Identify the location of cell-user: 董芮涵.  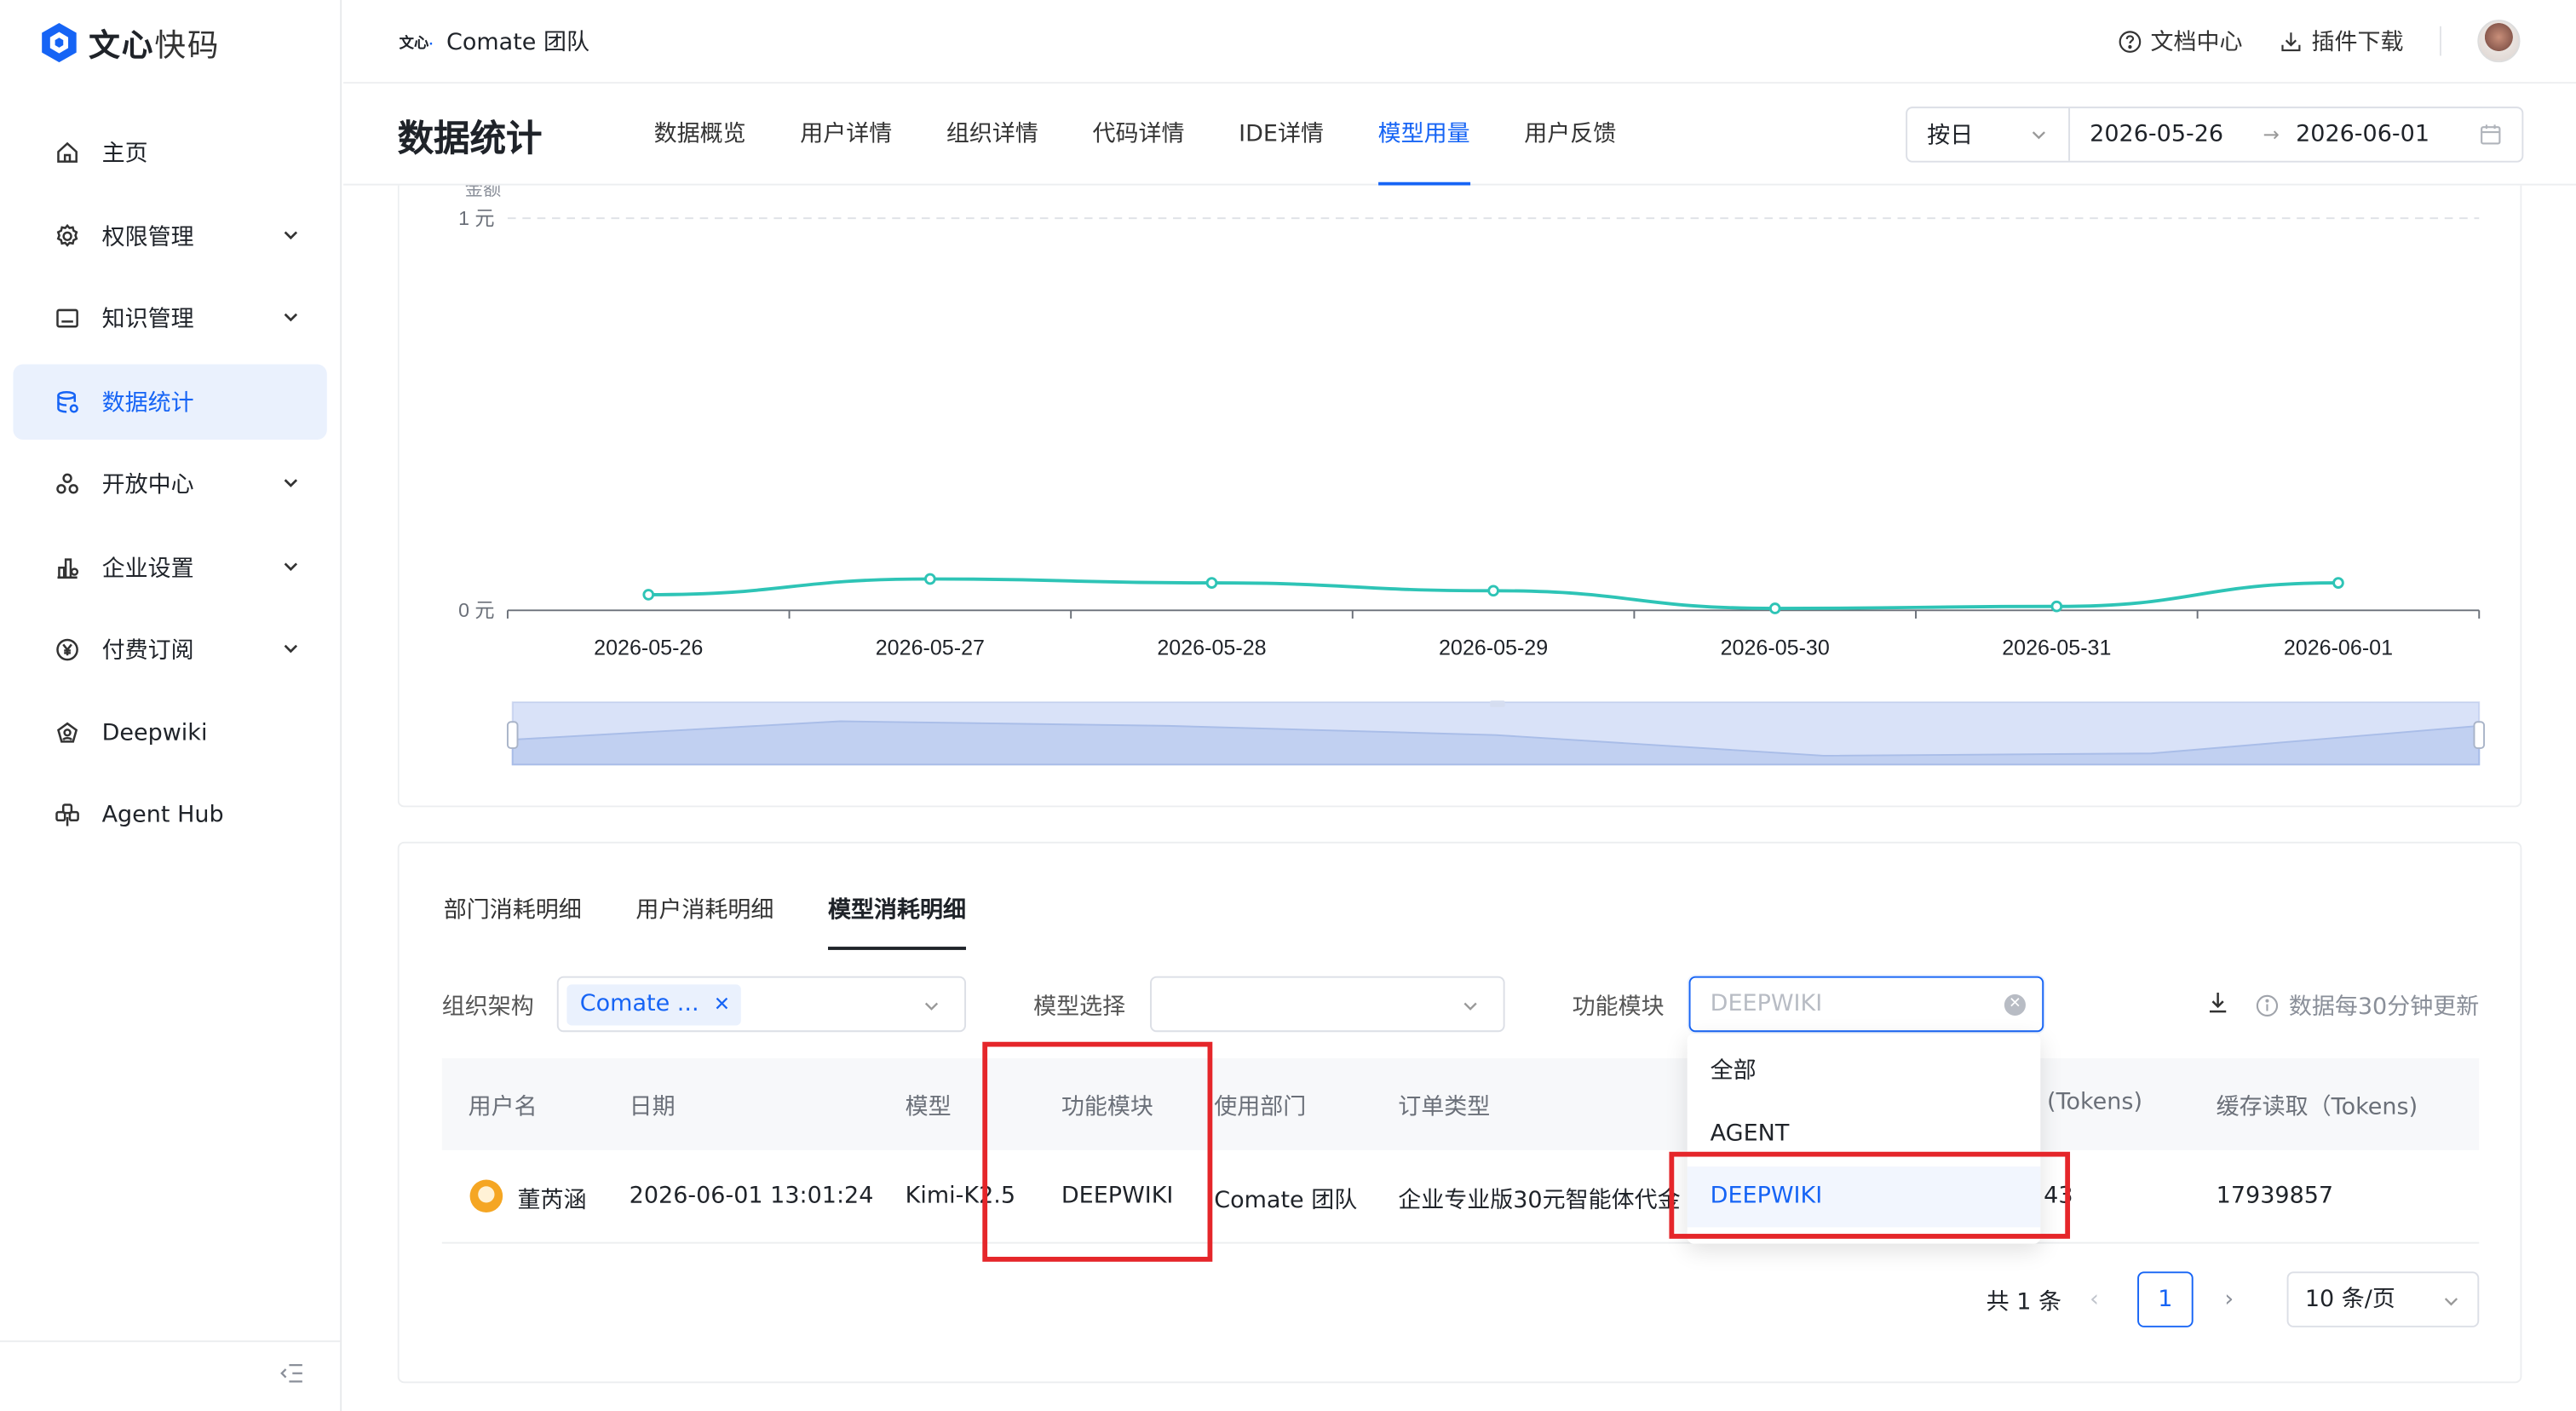
(552, 1201).